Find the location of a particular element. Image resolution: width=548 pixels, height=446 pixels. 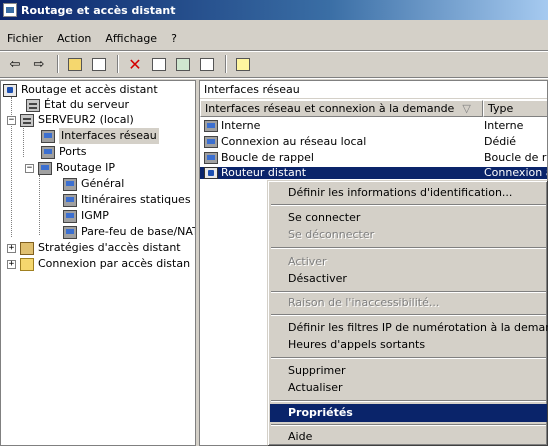

list-item-selected: Routeur distant Connexion à is located at coordinates (373, 173).